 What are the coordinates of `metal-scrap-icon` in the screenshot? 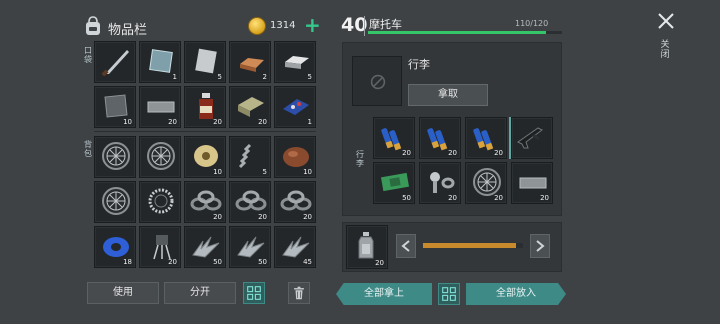 It's located at (251, 247).